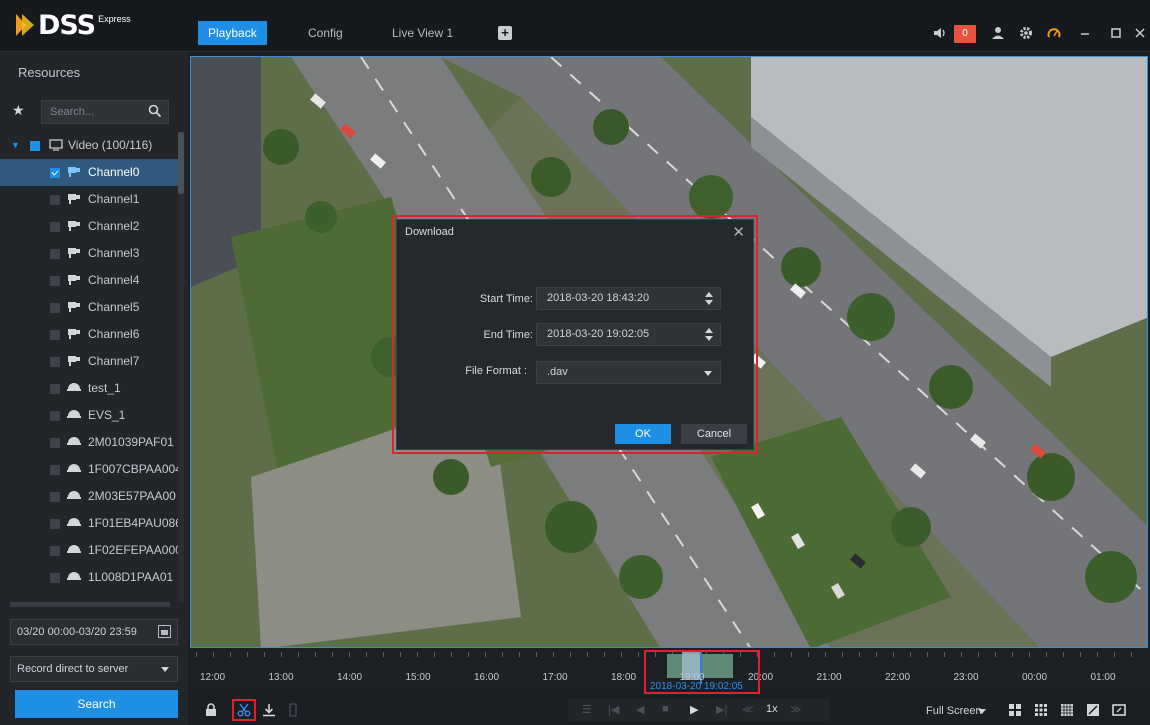  Describe the element at coordinates (89, 361) in the screenshot. I see `tree-item-channel: Channel7` at that location.